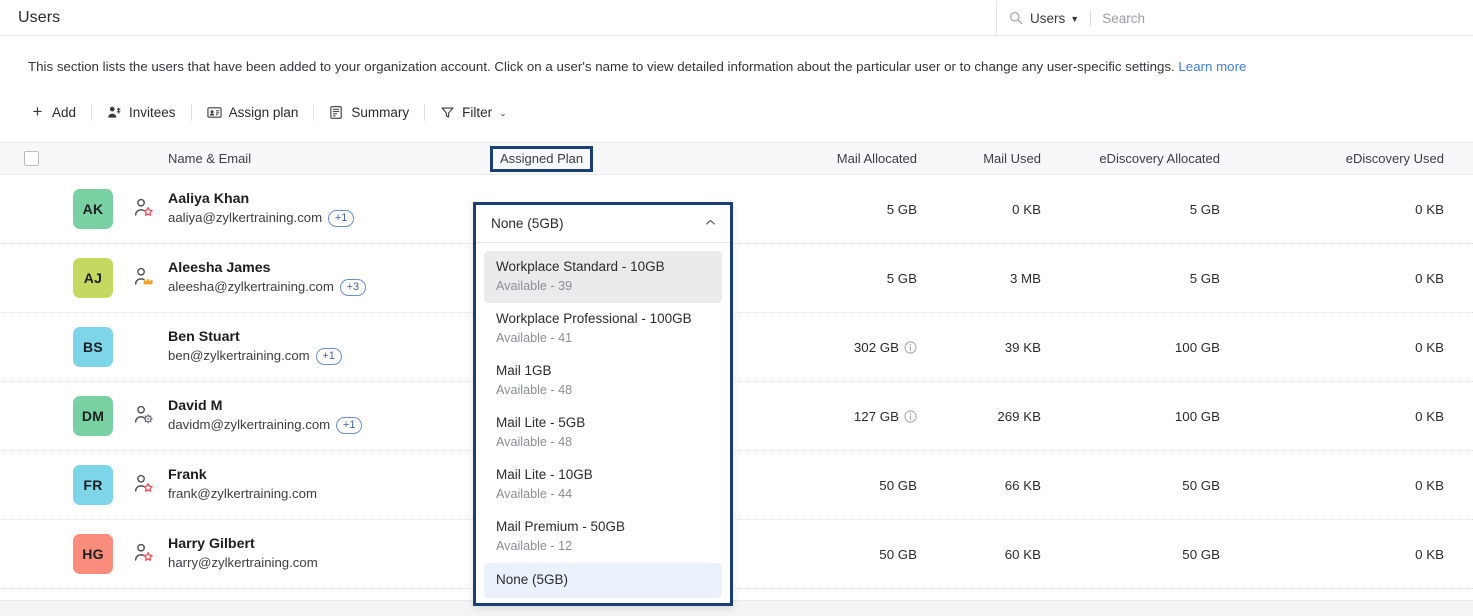 The width and height of the screenshot is (1473, 616). Describe the element at coordinates (1022, 347) in the screenshot. I see `mail-used-cell: 39 KB` at that location.